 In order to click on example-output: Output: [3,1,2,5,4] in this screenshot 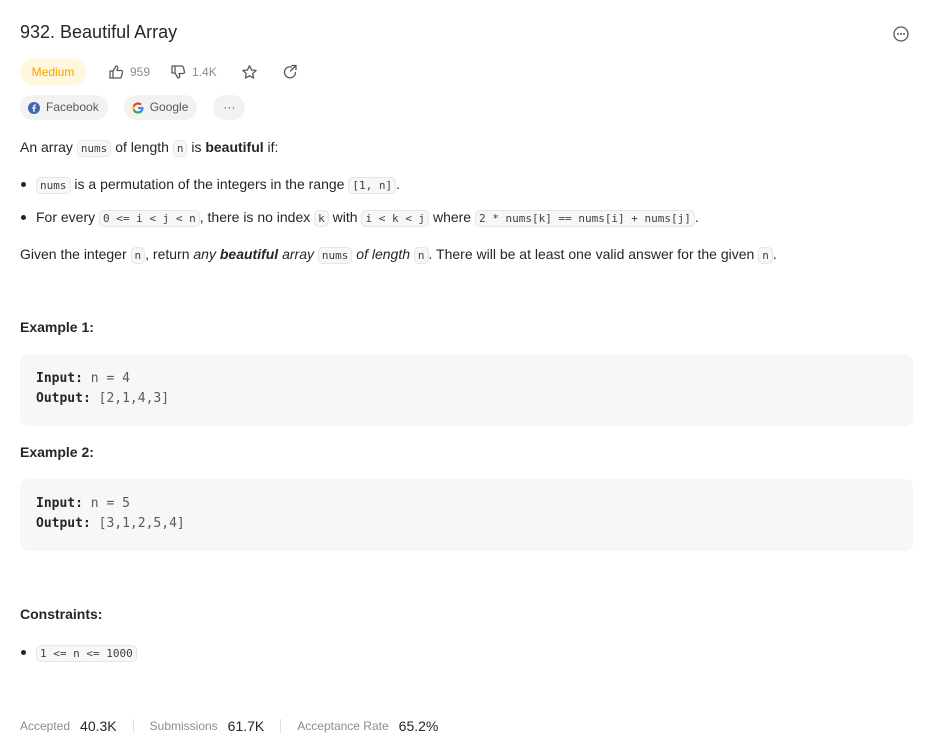, I will do `click(110, 523)`.